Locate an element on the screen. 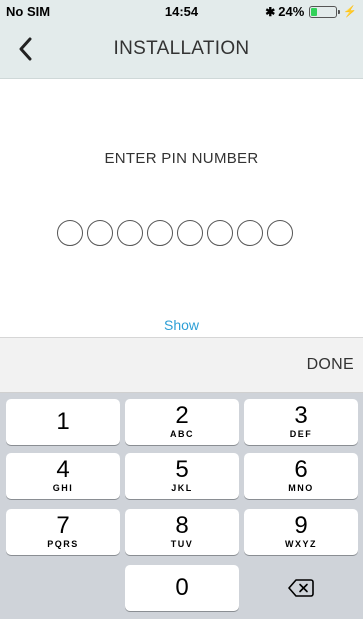  key-digit: 1 is located at coordinates (63, 421).